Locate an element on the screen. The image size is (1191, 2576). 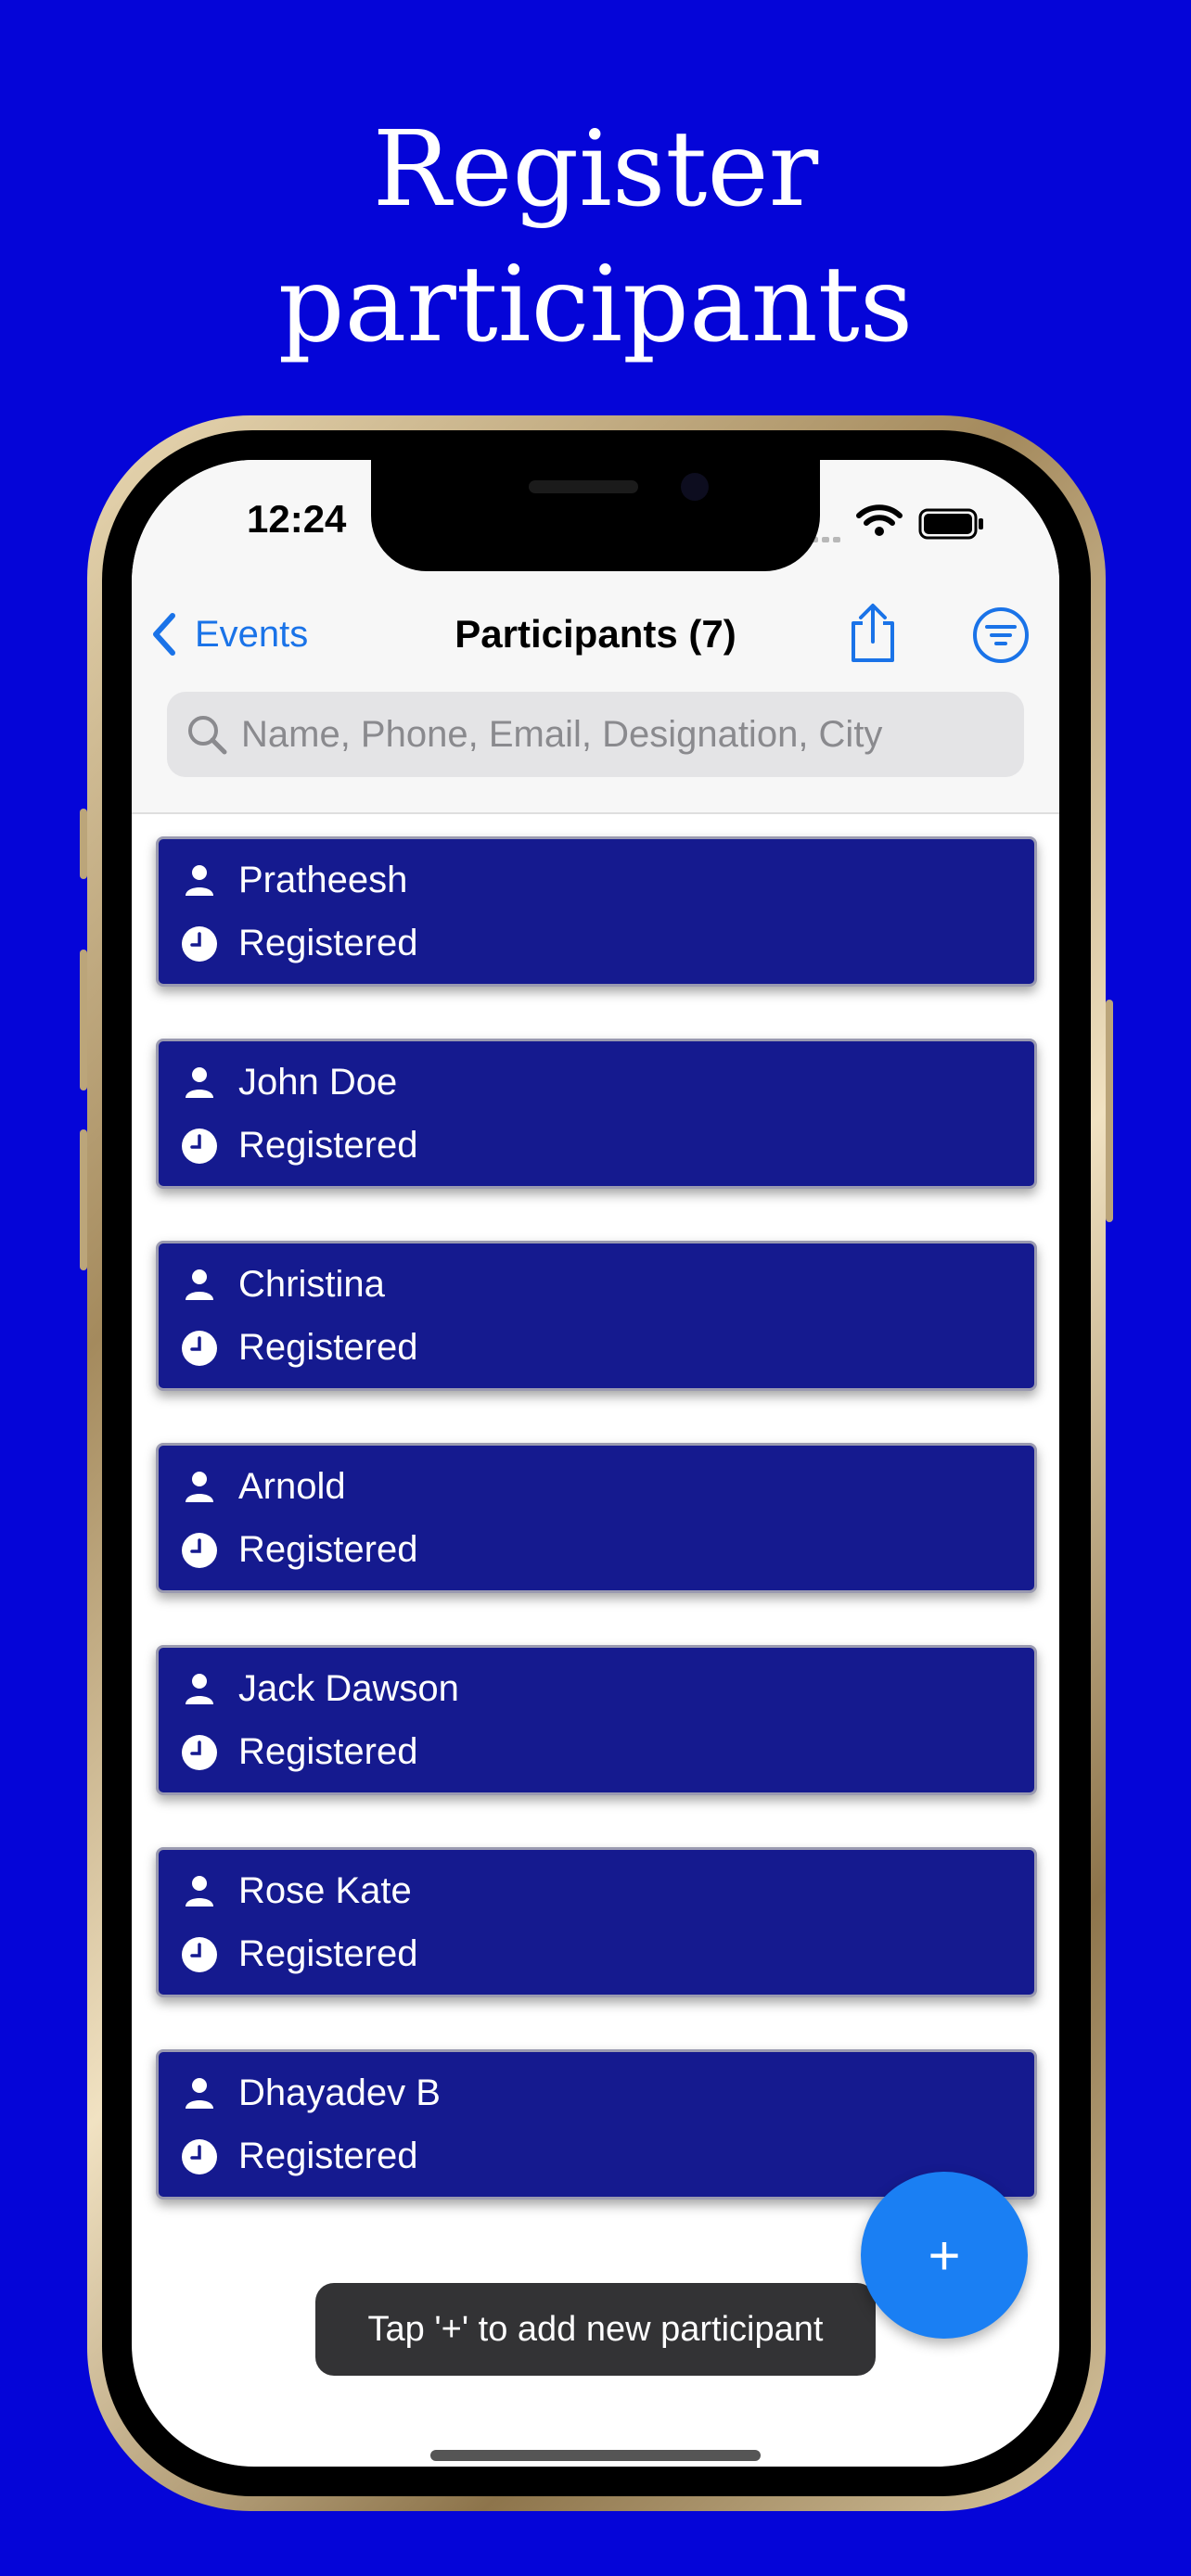
participant-card: Jack Dawson Registered is located at coordinates (597, 1720).